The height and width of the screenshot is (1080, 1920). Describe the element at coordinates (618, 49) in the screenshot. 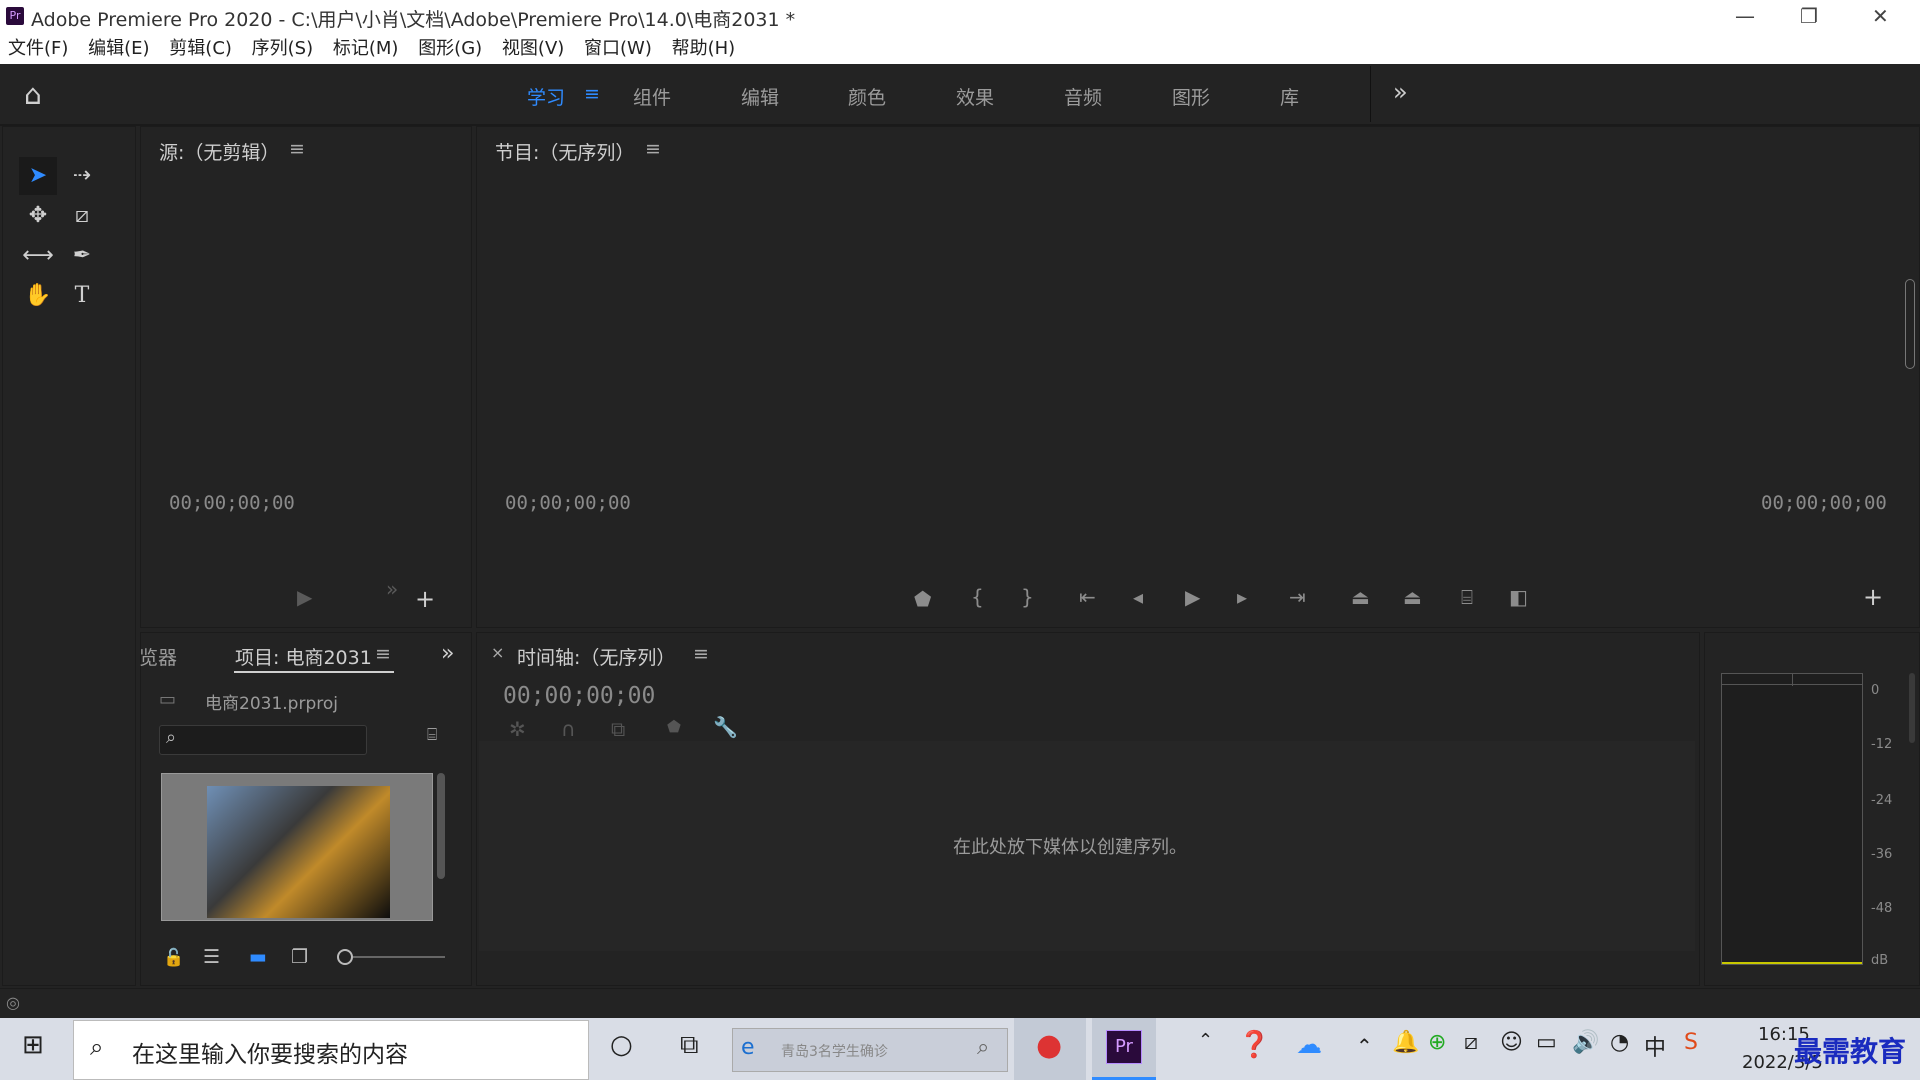

I see `menu-window: 窗口(W)` at that location.